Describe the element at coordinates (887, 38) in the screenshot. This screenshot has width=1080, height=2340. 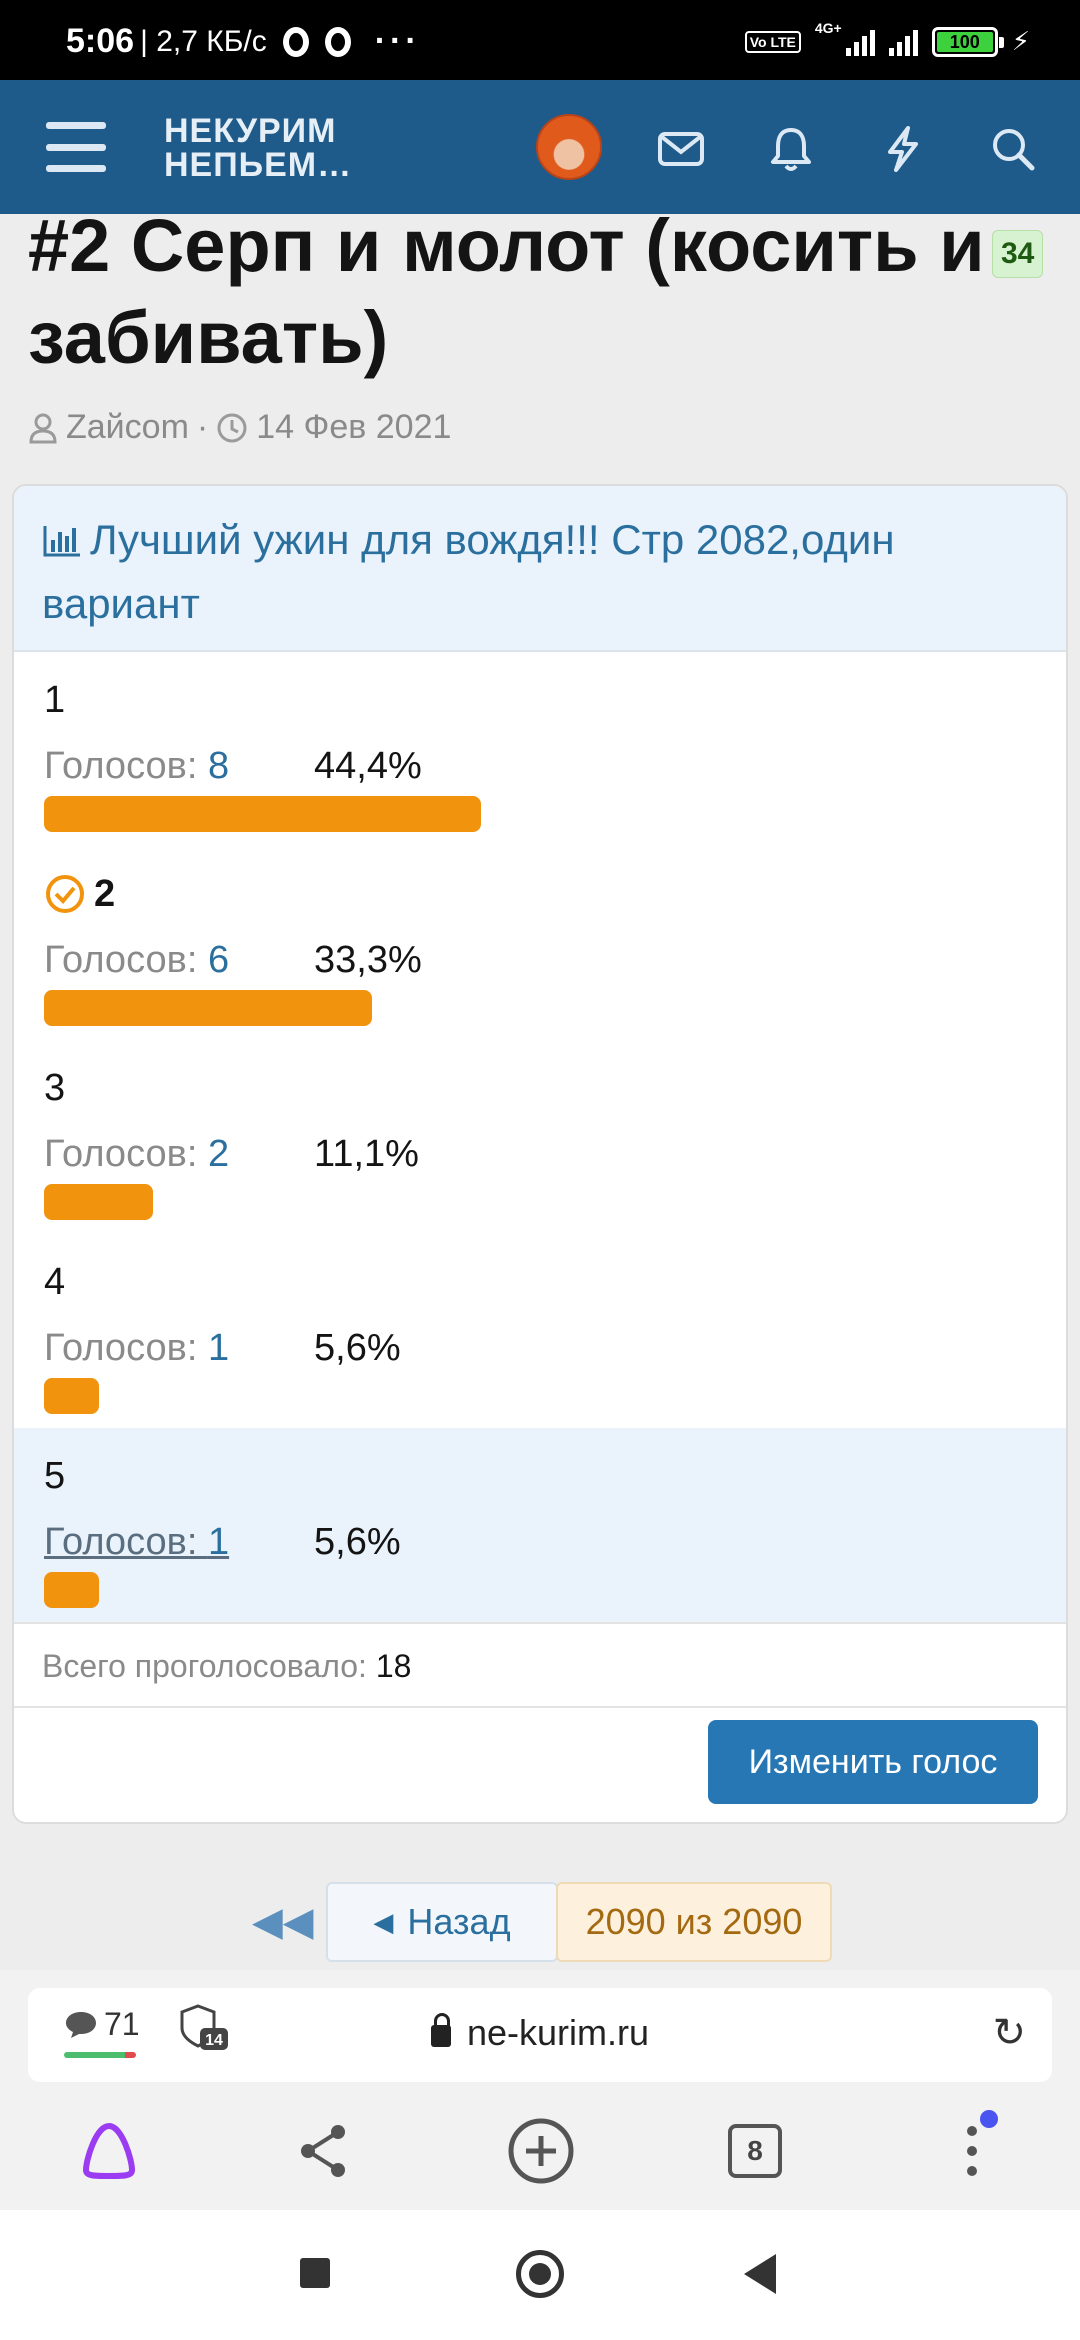
I see `status-right: Vo LTE 4G+ 100 ⚡` at that location.